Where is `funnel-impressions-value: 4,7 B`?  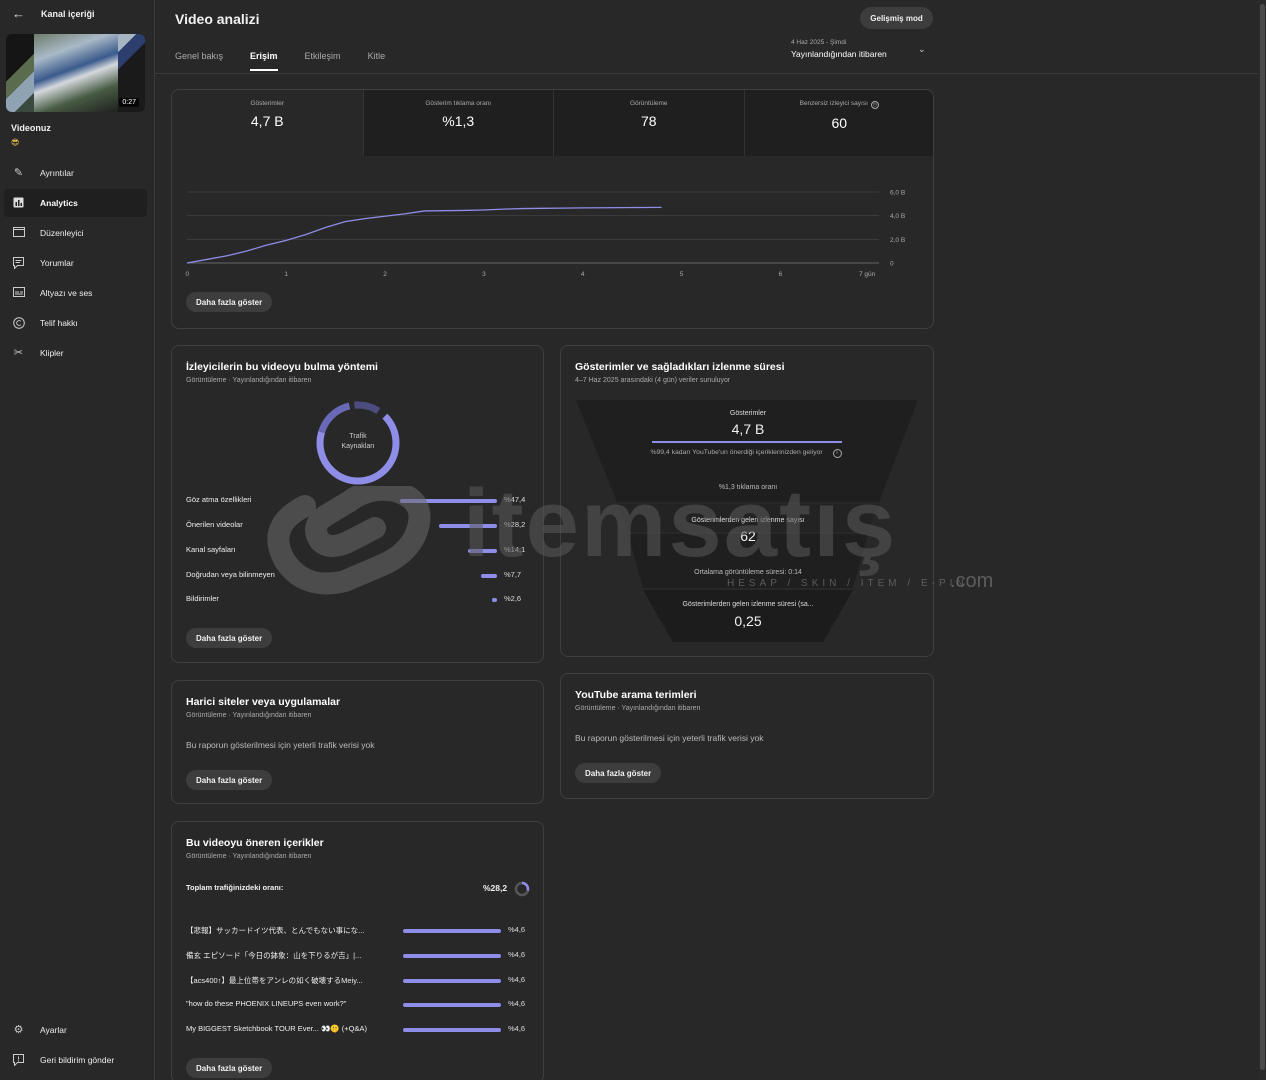
funnel-impressions-value: 4,7 B is located at coordinates (748, 429).